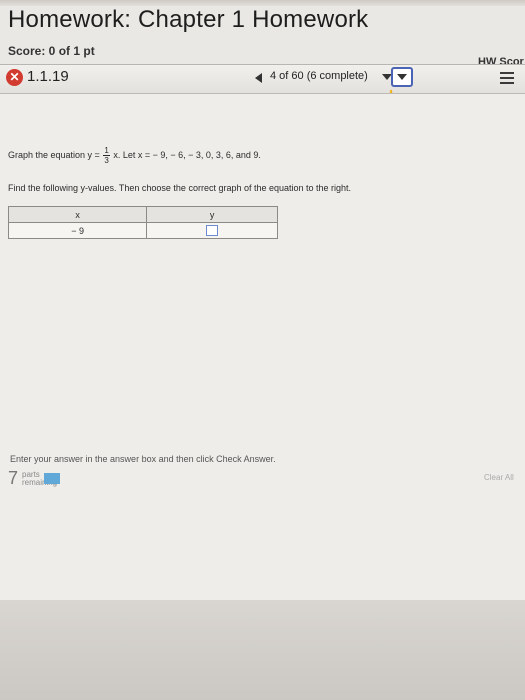 The width and height of the screenshot is (525, 700). What do you see at coordinates (262, 650) in the screenshot?
I see `bottom-bar` at bounding box center [262, 650].